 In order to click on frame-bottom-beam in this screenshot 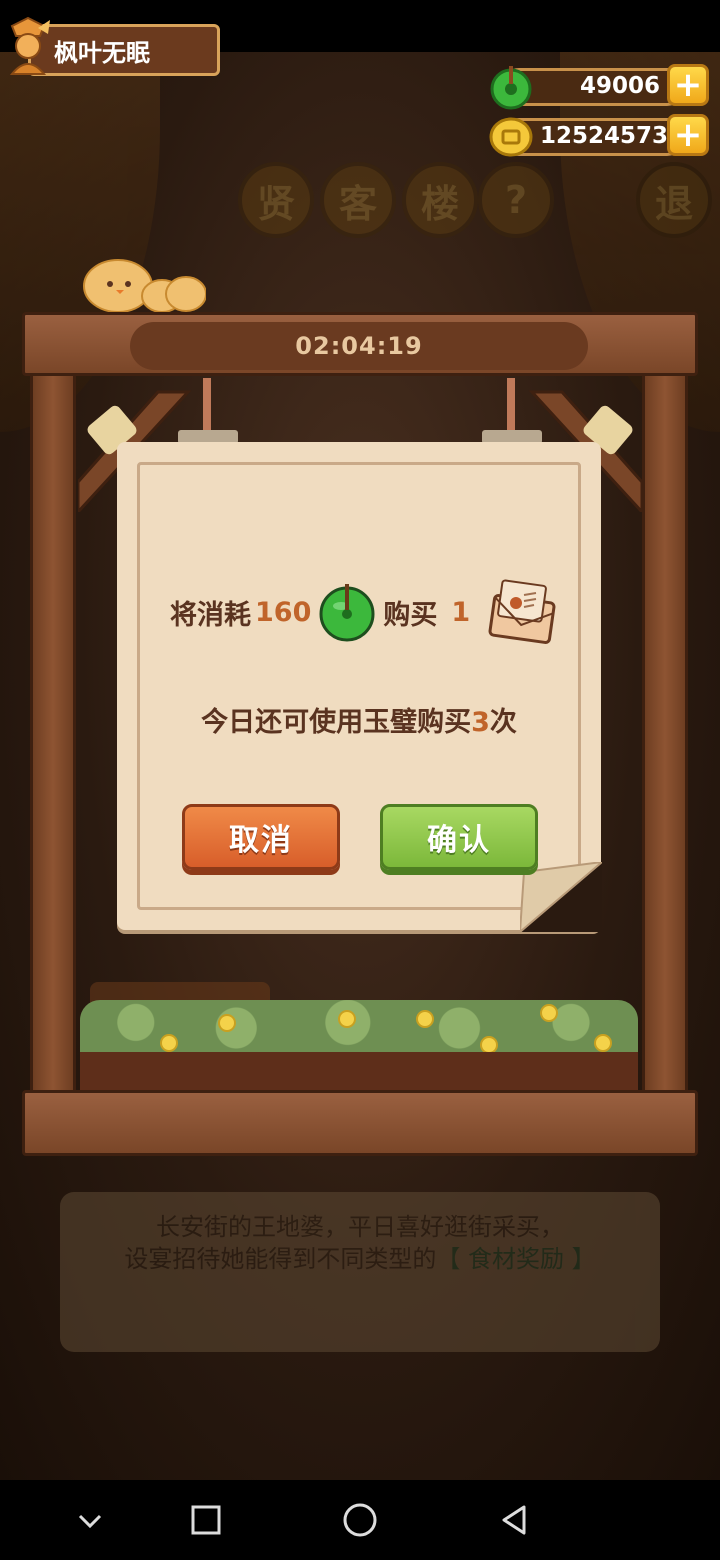, I will do `click(360, 1123)`.